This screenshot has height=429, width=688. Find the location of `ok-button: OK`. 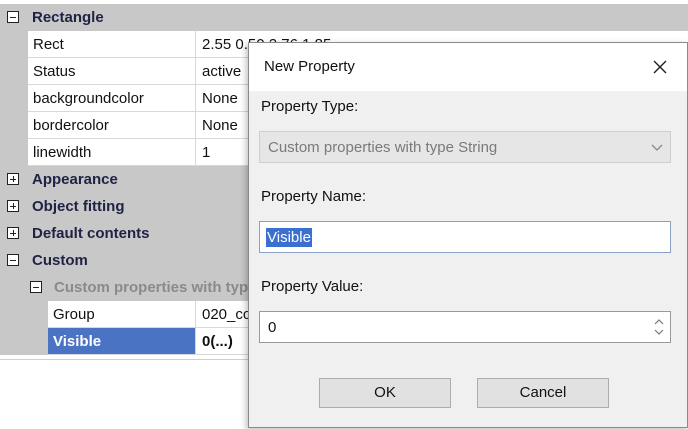

ok-button: OK is located at coordinates (385, 393).